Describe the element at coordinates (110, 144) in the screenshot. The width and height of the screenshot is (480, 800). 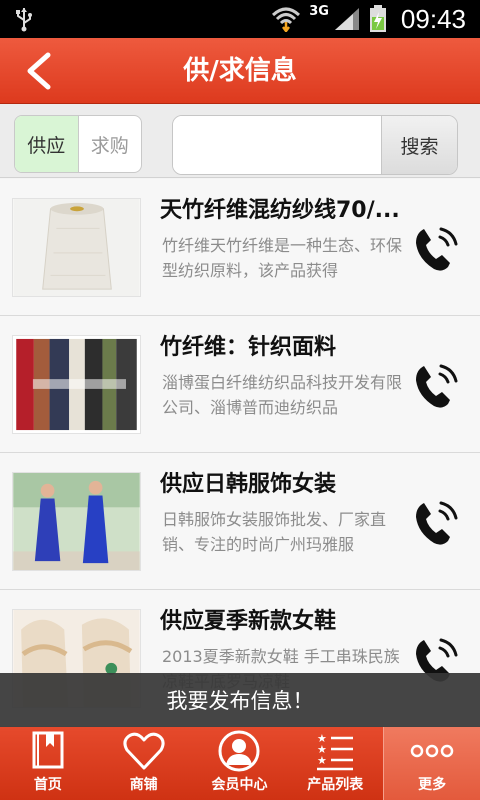
I see `demand-tab: 求购` at that location.